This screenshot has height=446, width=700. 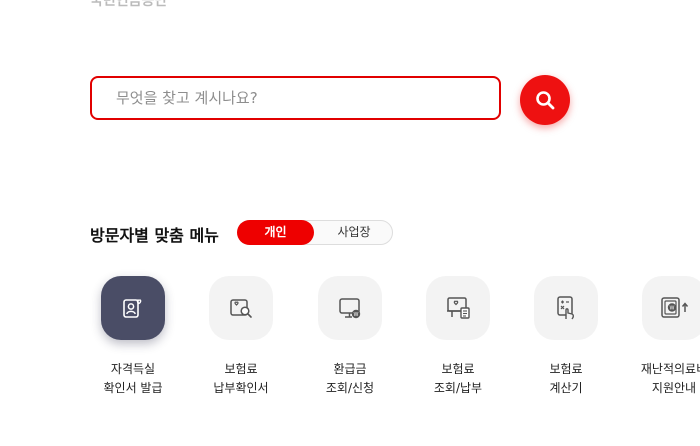 I want to click on search-icon, so click(x=545, y=100).